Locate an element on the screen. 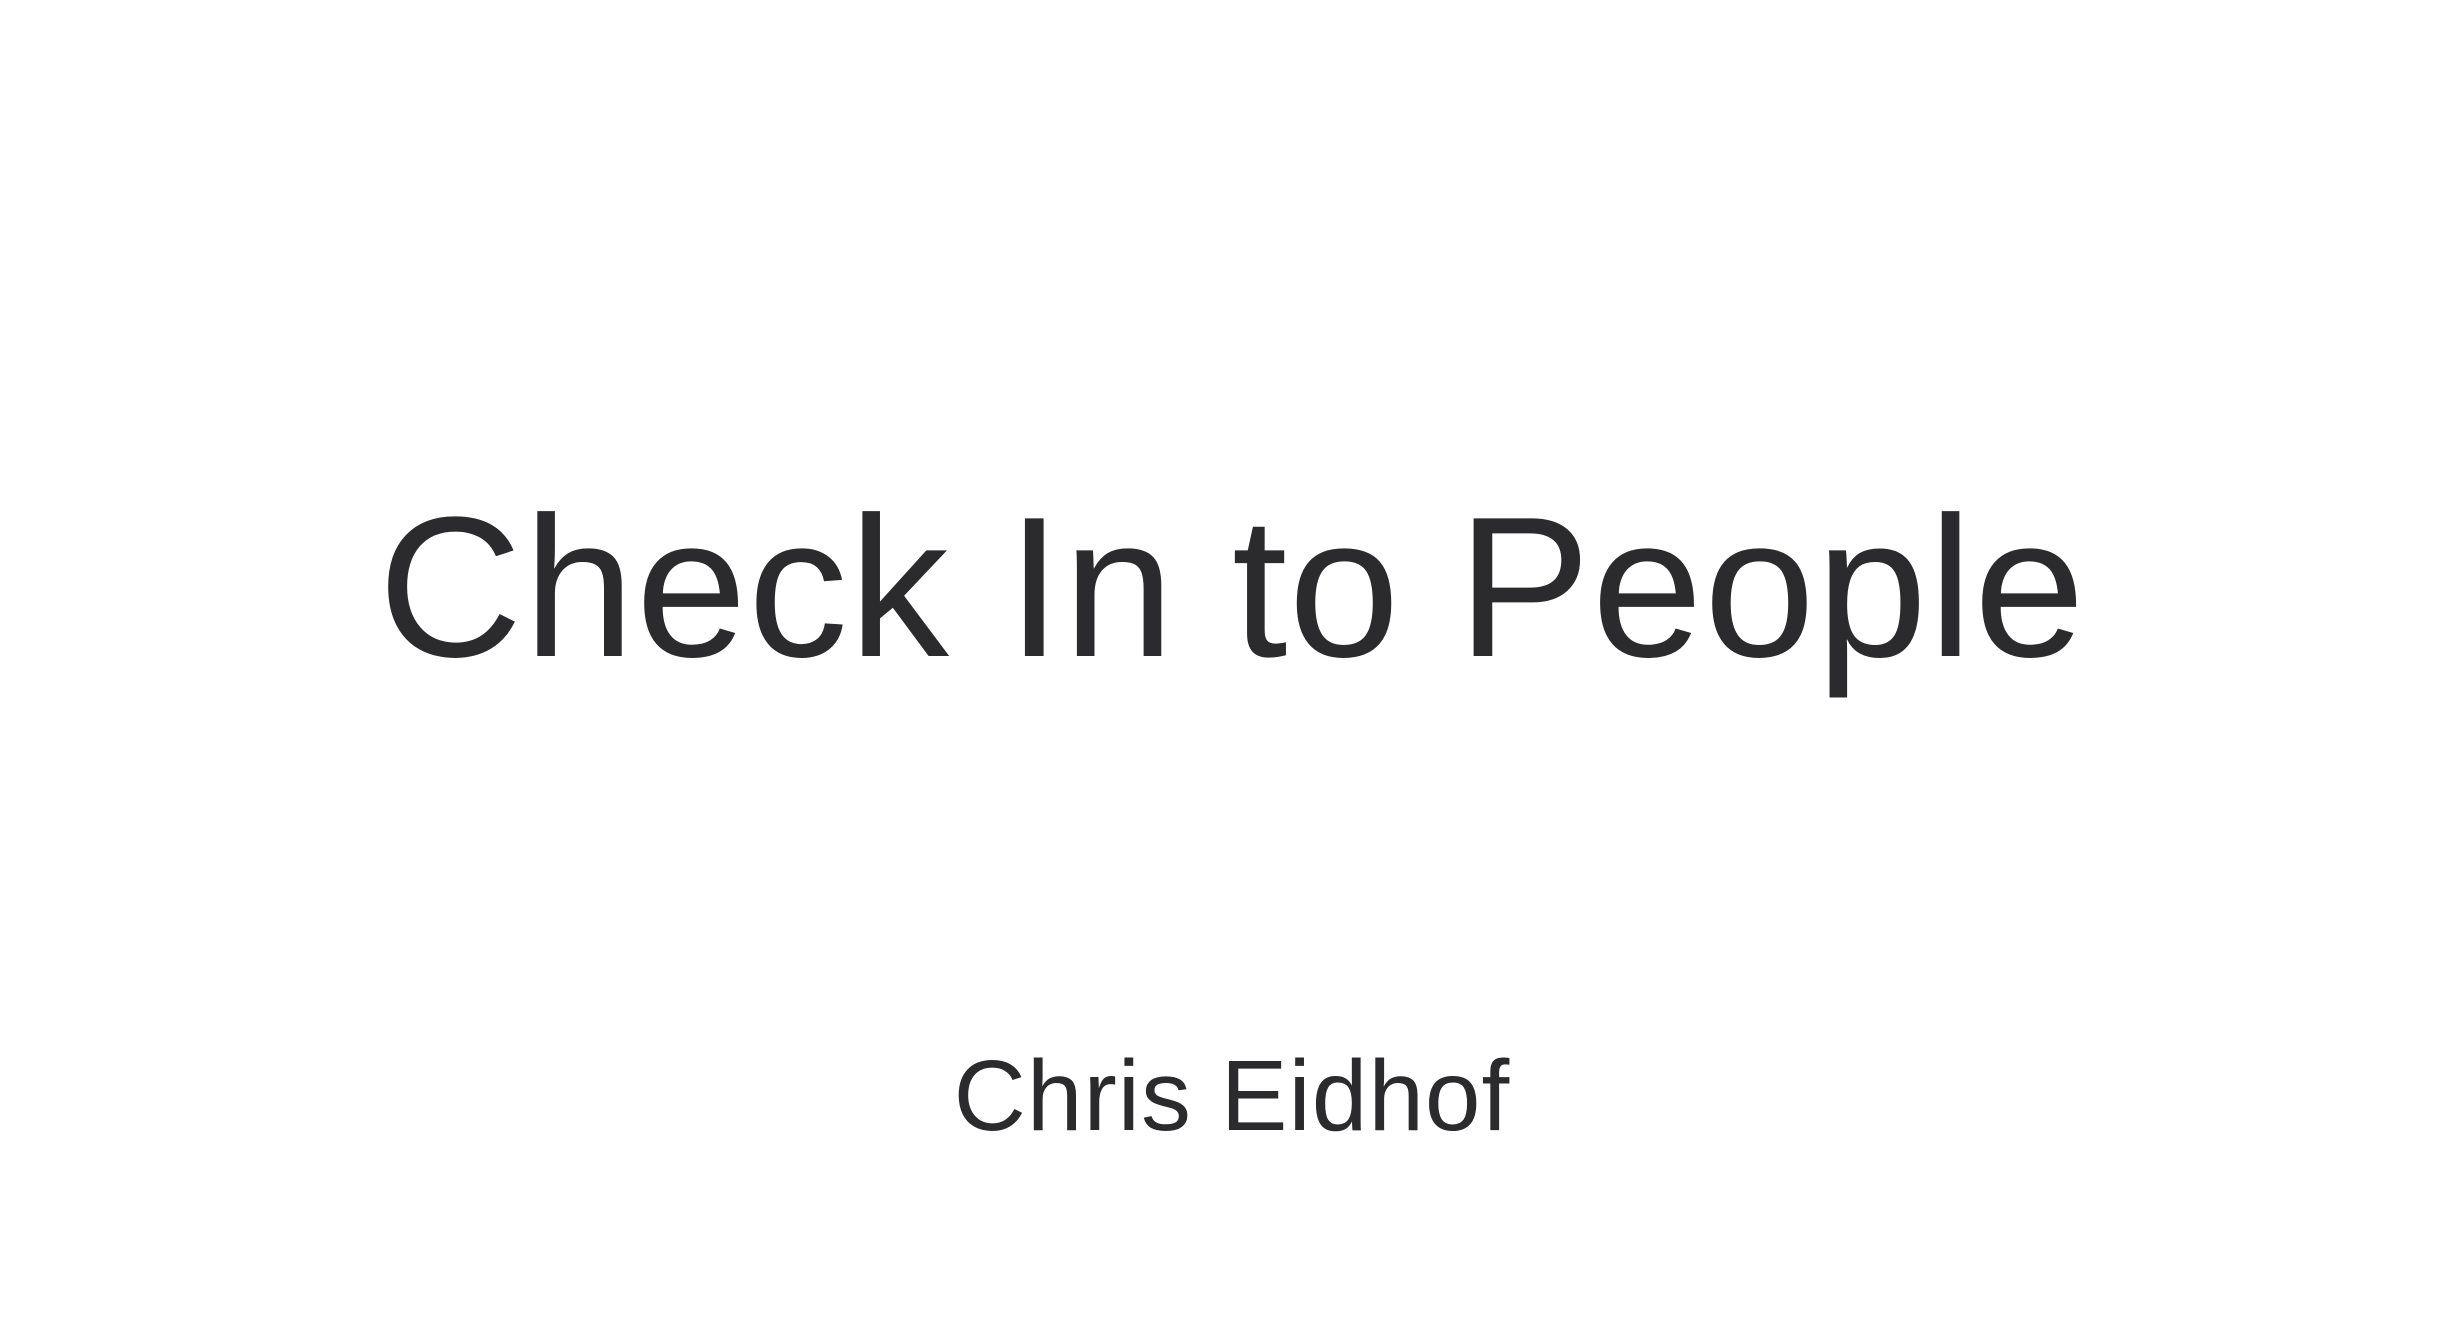  slide-title: Check In to People is located at coordinates (1232, 587).